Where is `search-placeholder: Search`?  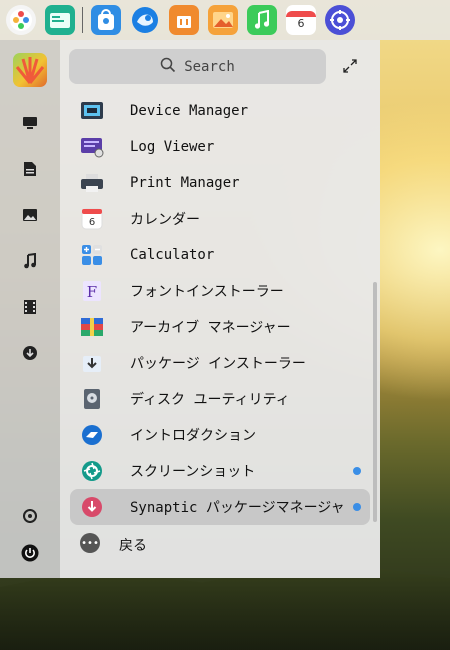 search-placeholder: Search is located at coordinates (209, 66).